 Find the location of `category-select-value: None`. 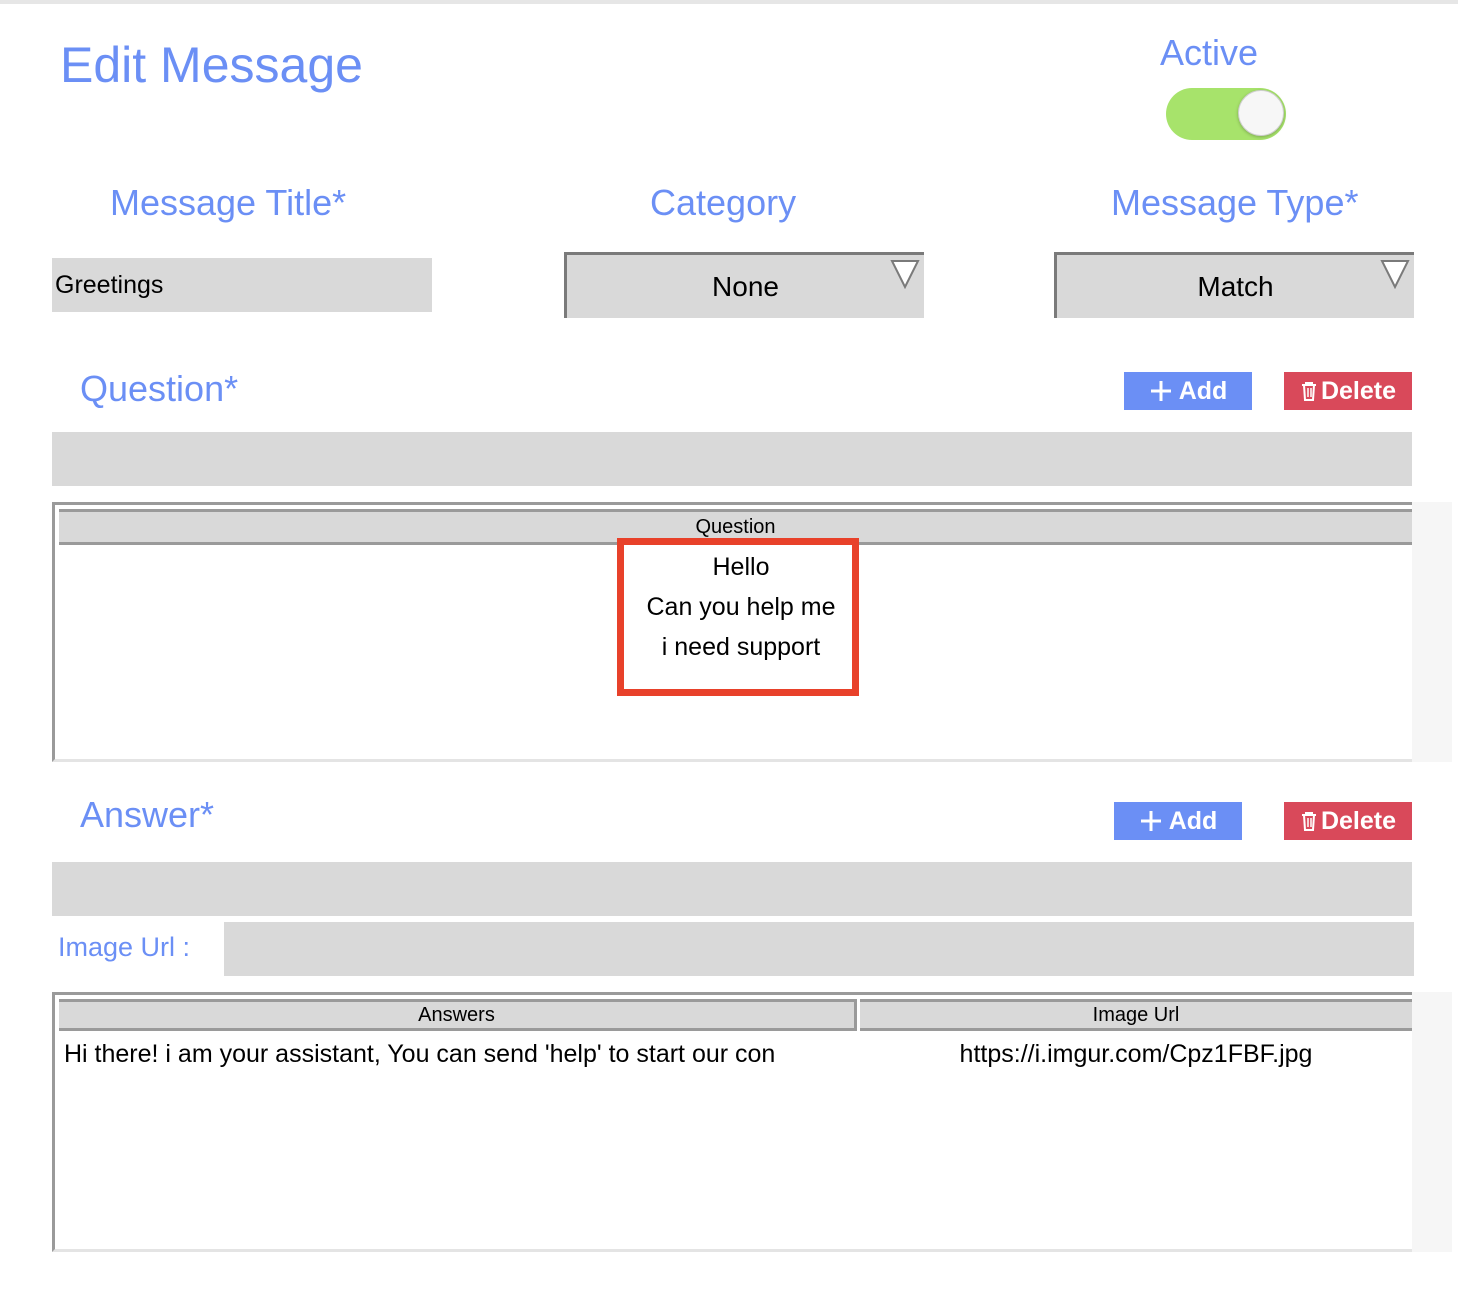

category-select-value: None is located at coordinates (745, 286).